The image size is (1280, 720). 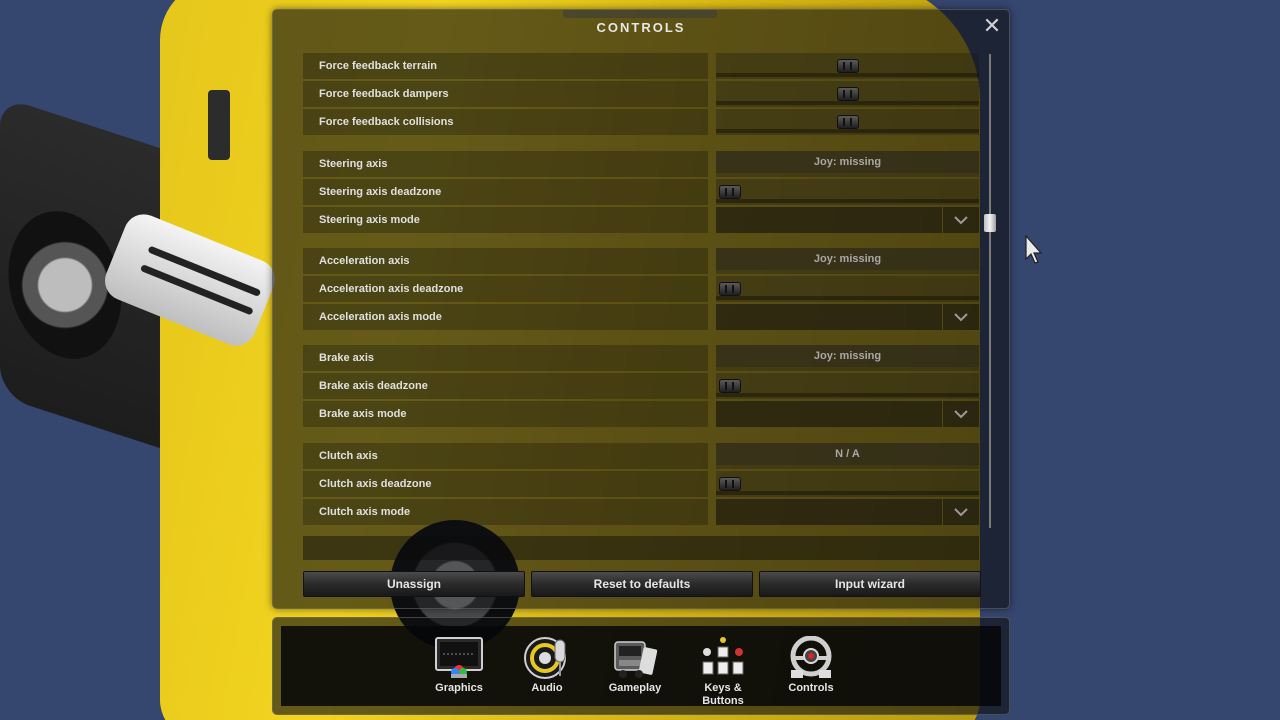 What do you see at coordinates (375, 484) in the screenshot?
I see `setting-label: Clutch axis deadzone` at bounding box center [375, 484].